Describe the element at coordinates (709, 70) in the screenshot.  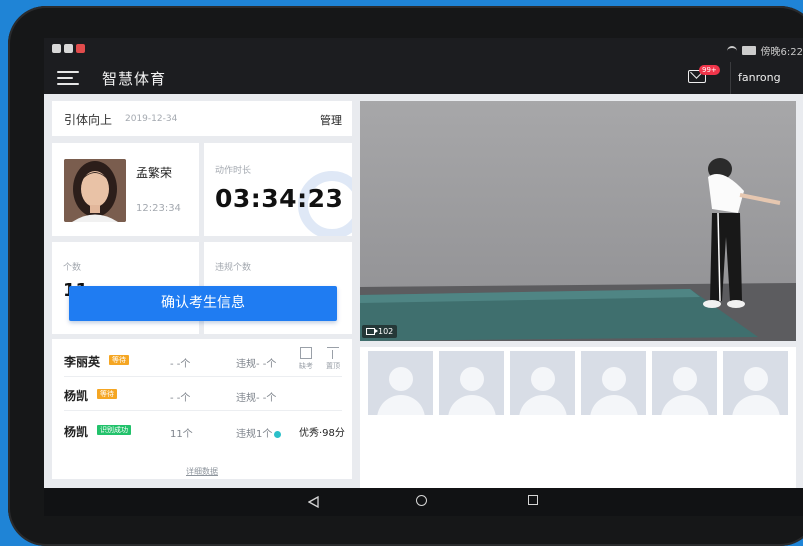
I see `mail-badge: 99+` at that location.